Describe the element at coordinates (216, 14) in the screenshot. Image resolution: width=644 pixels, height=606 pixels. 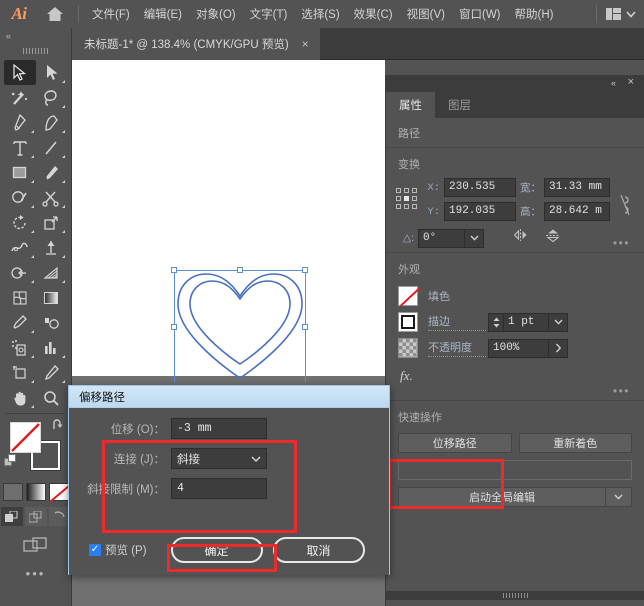
I see `menu-object: 对象(O)` at that location.